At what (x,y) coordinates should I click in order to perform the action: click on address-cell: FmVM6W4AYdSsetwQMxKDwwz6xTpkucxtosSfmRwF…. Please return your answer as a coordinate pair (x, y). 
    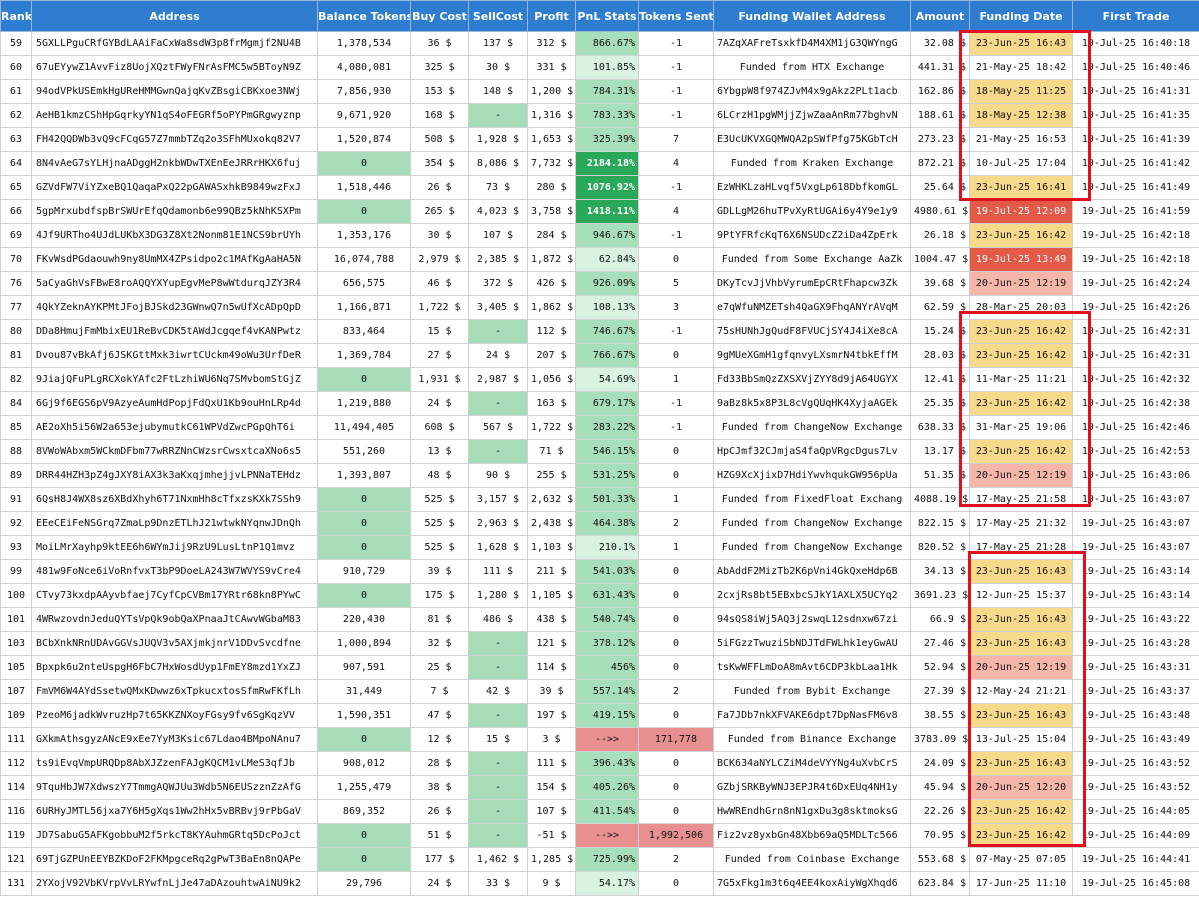
    Looking at the image, I should click on (174, 691).